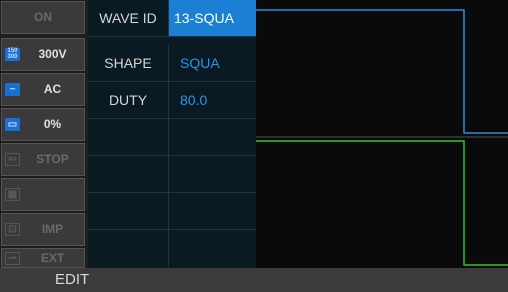  What do you see at coordinates (72, 280) in the screenshot?
I see `edit-button: EDIT` at bounding box center [72, 280].